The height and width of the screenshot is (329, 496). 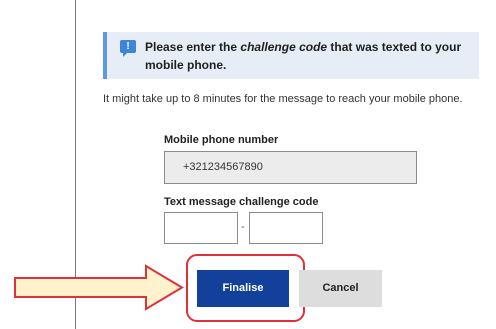 I want to click on pointer-arrow-icon, so click(x=99, y=287).